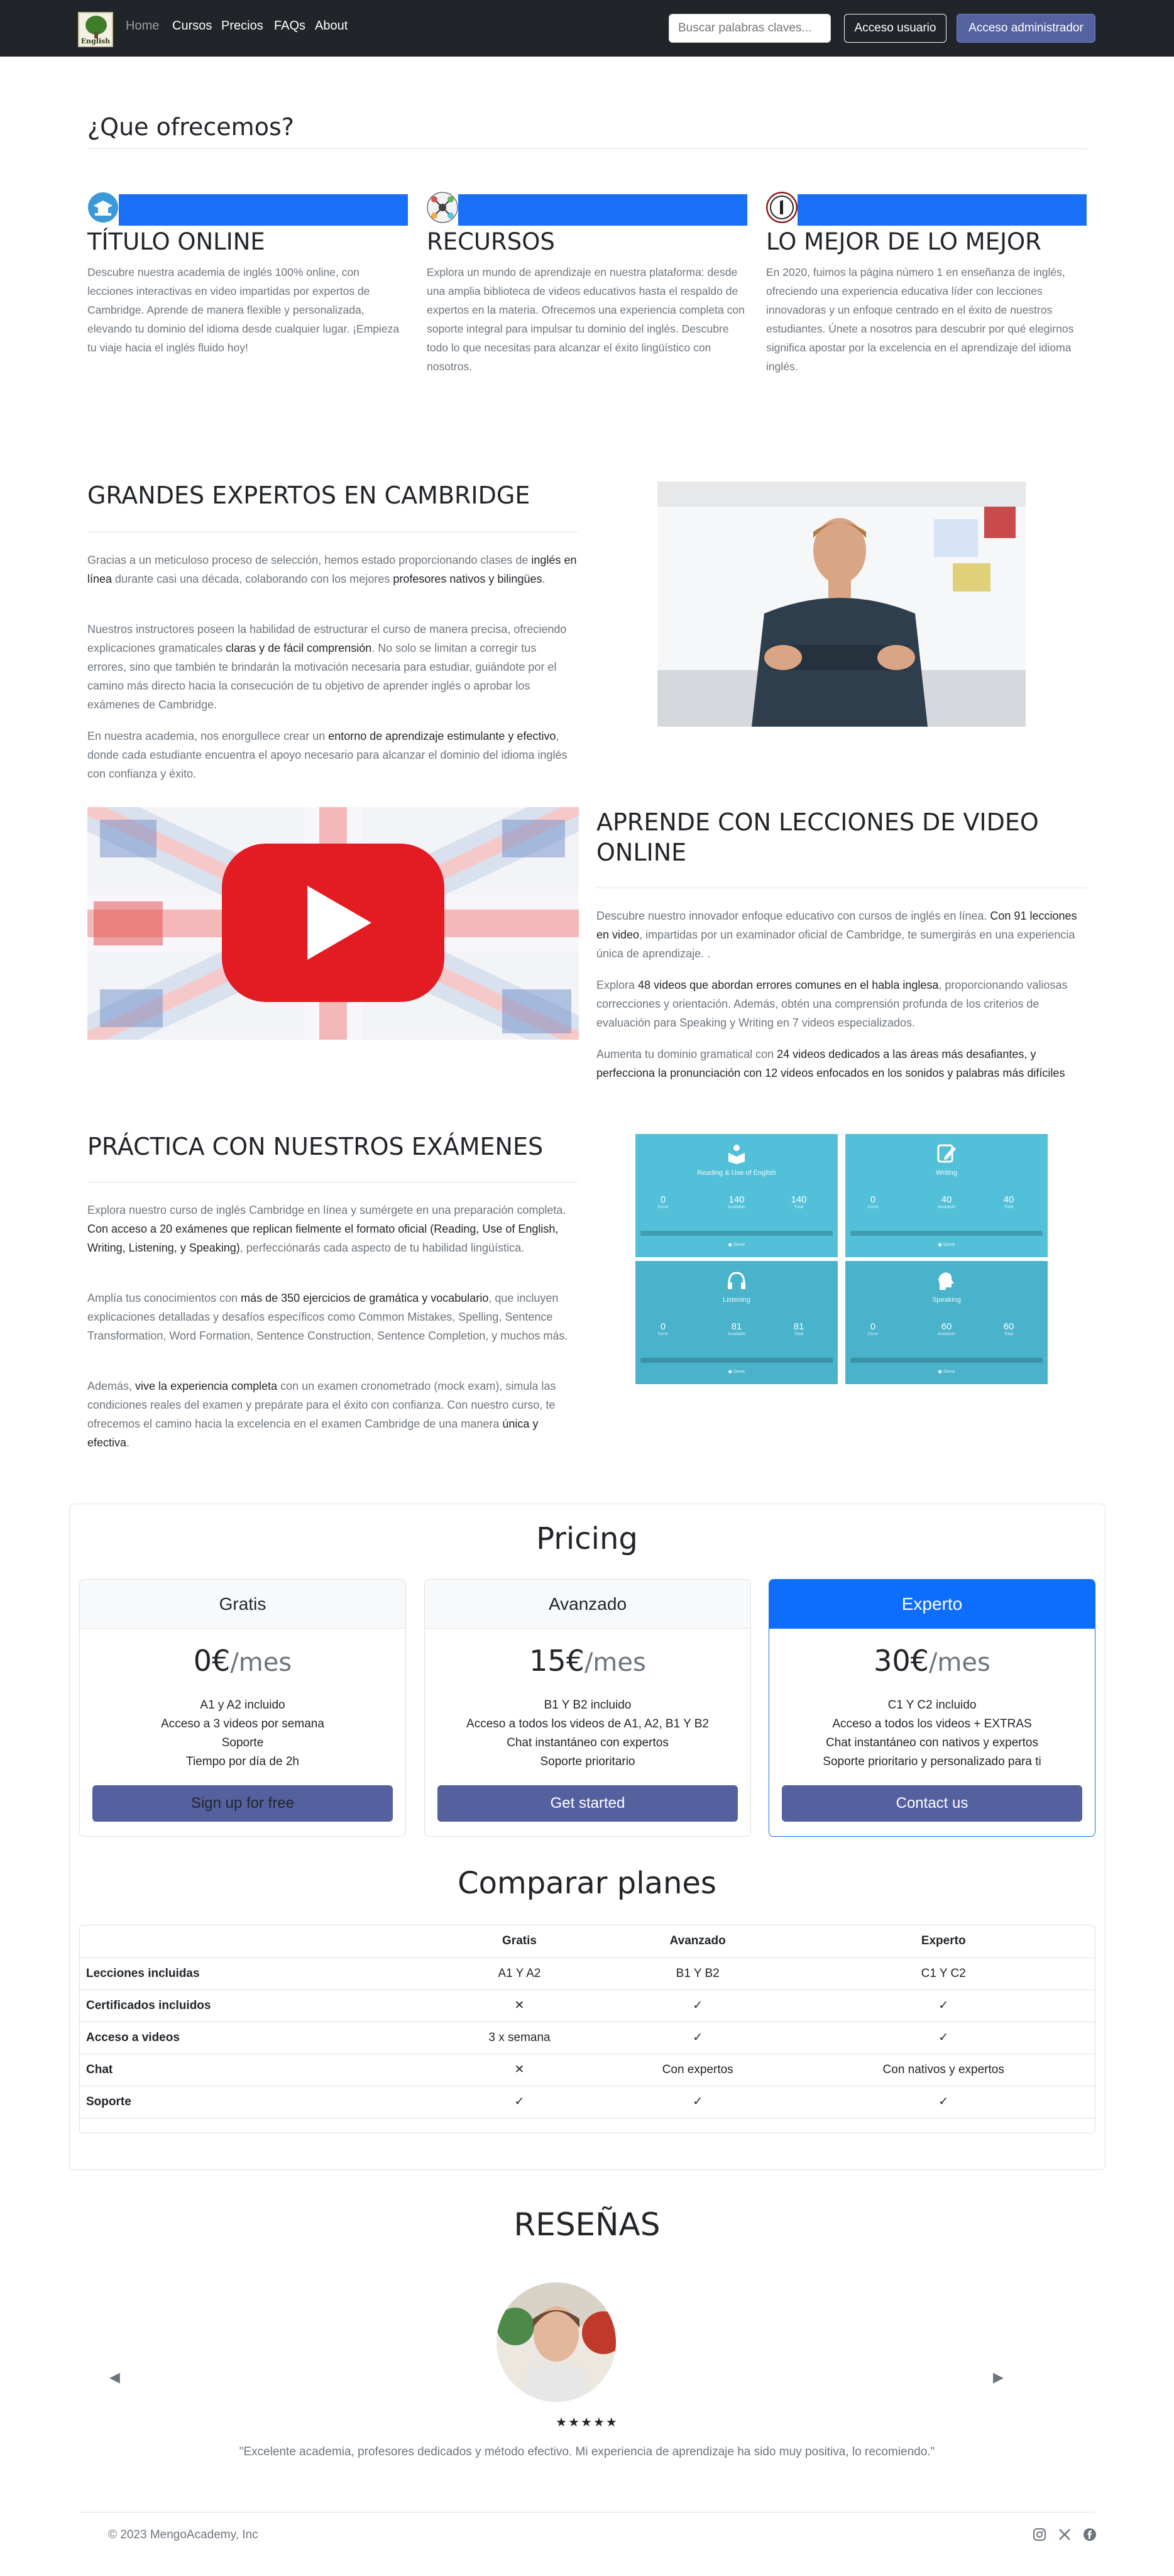 The image size is (1174, 2576). I want to click on youtube-banner, so click(333, 924).